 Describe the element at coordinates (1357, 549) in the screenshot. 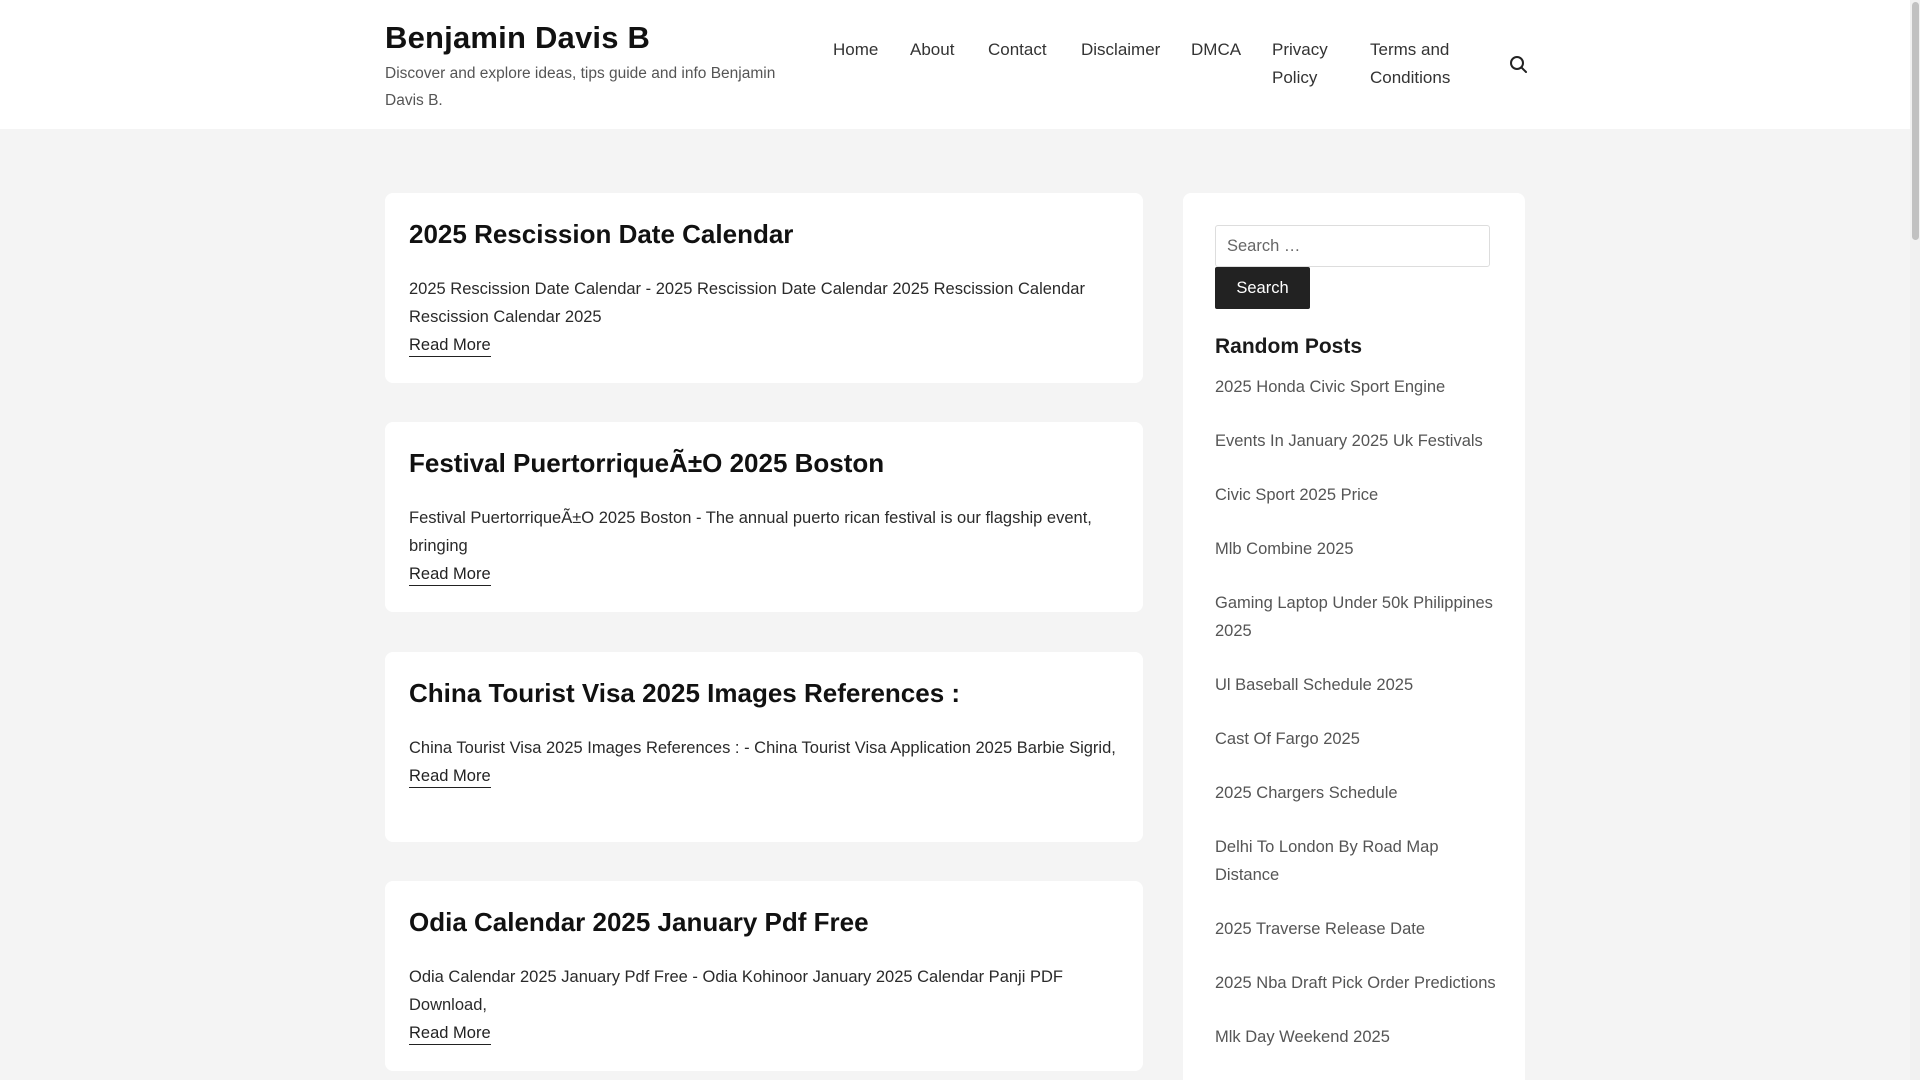

I see `random-post-link: Mlb Combine 2025` at that location.